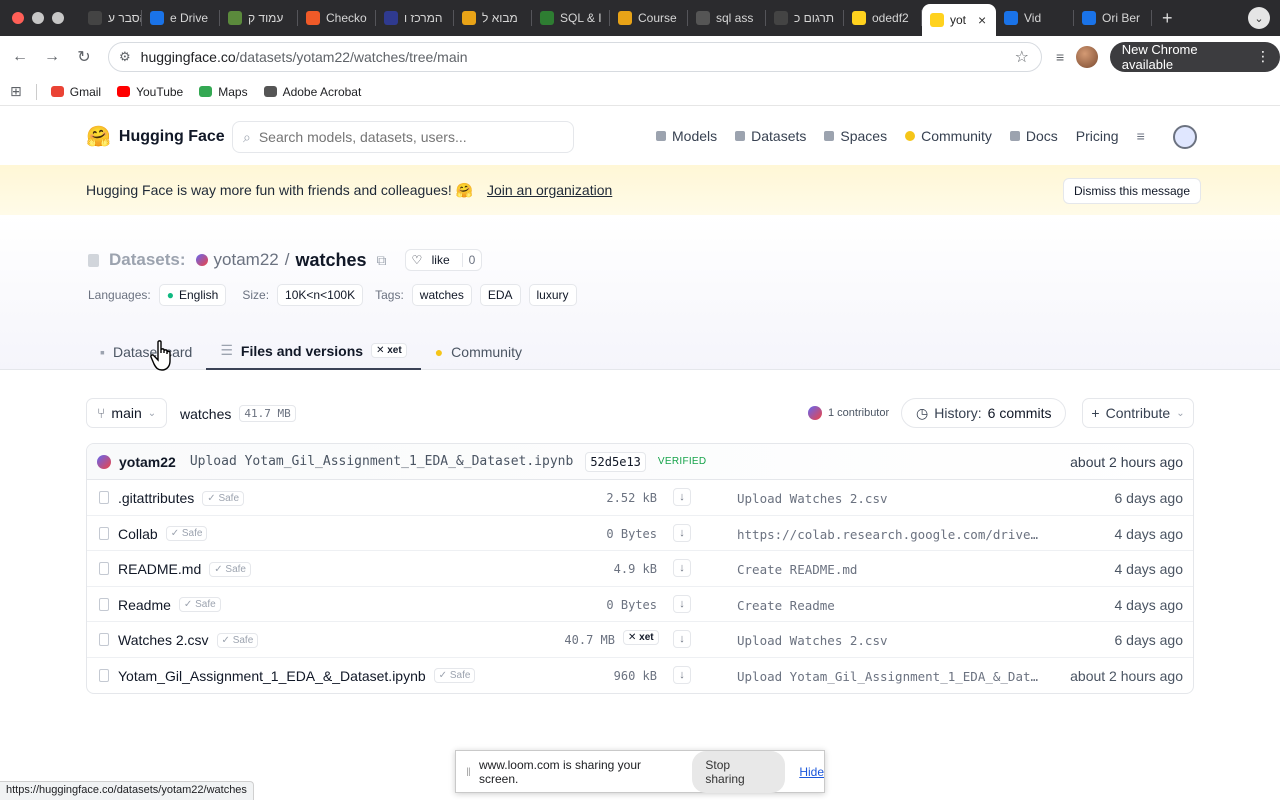 The width and height of the screenshot is (1280, 800). What do you see at coordinates (192, 295) in the screenshot?
I see `language-tag: ● English` at bounding box center [192, 295].